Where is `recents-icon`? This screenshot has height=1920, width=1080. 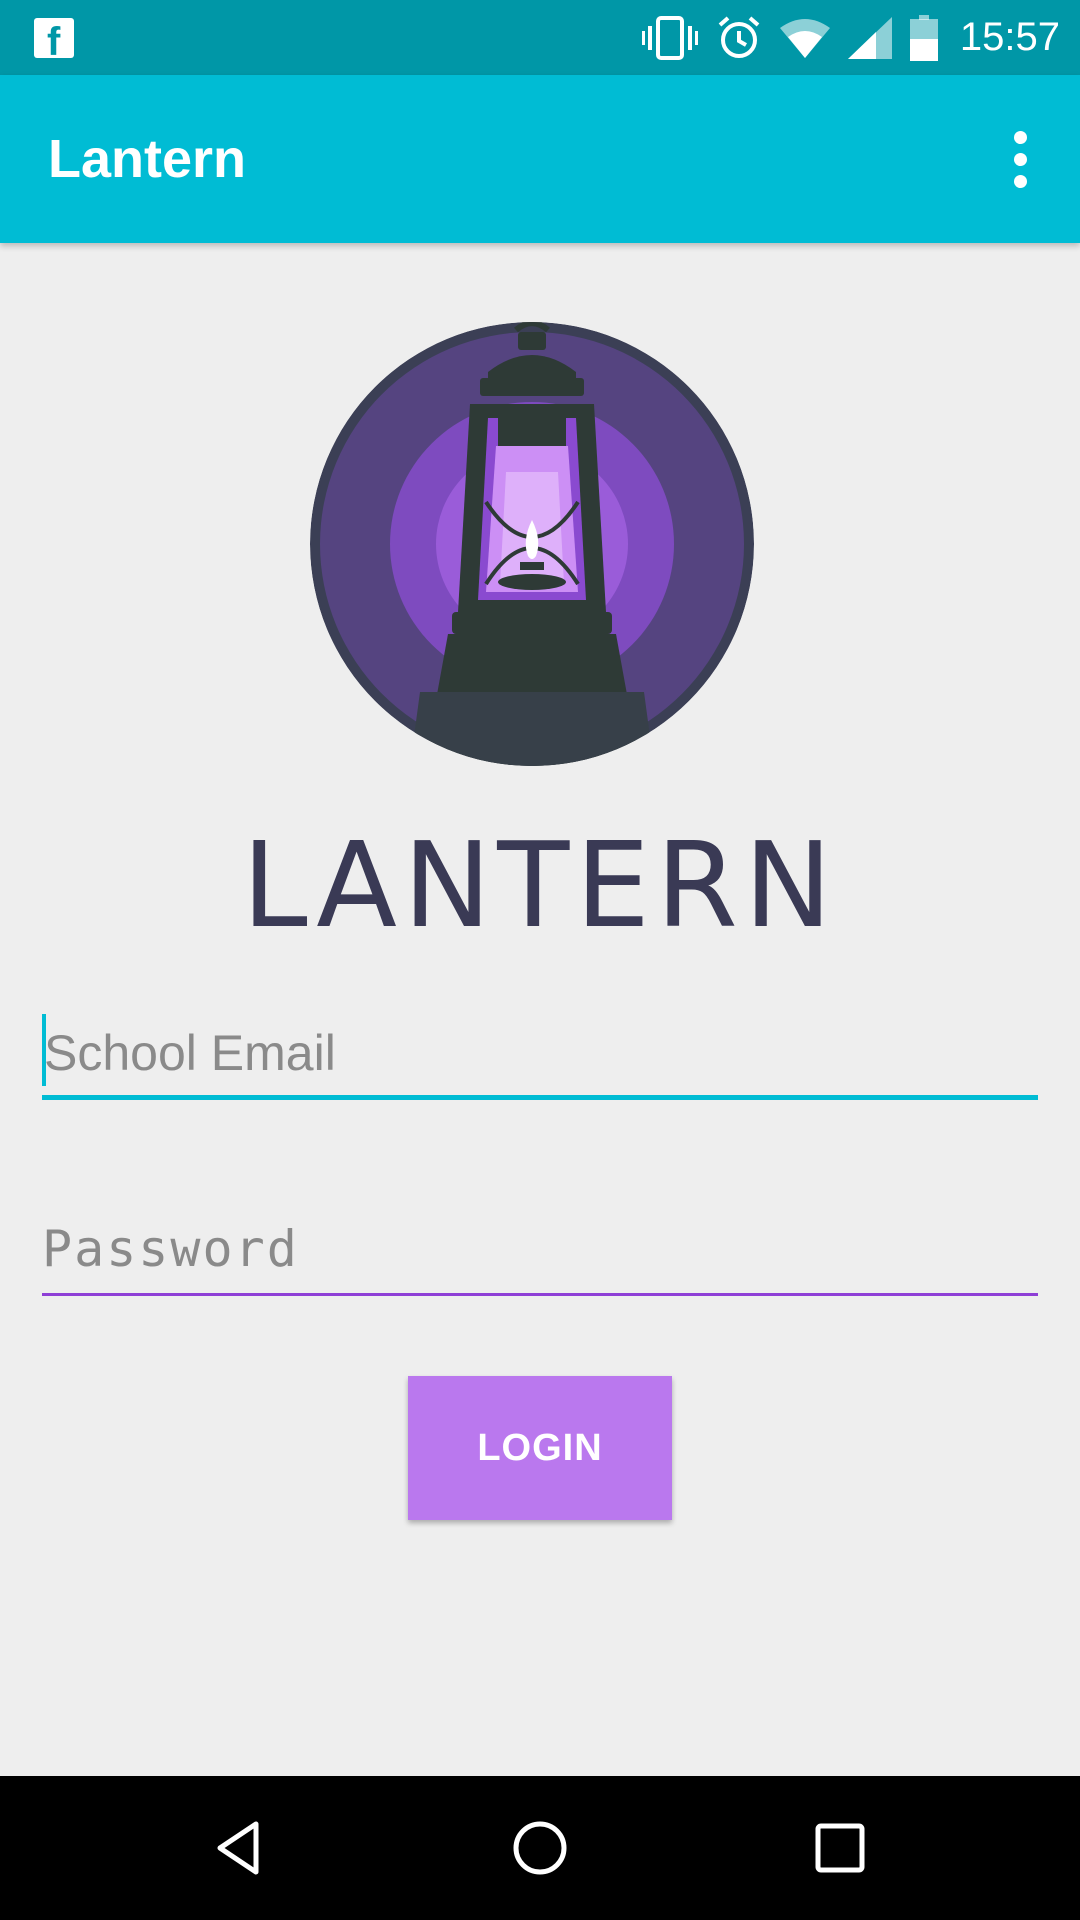
recents-icon is located at coordinates (840, 1848).